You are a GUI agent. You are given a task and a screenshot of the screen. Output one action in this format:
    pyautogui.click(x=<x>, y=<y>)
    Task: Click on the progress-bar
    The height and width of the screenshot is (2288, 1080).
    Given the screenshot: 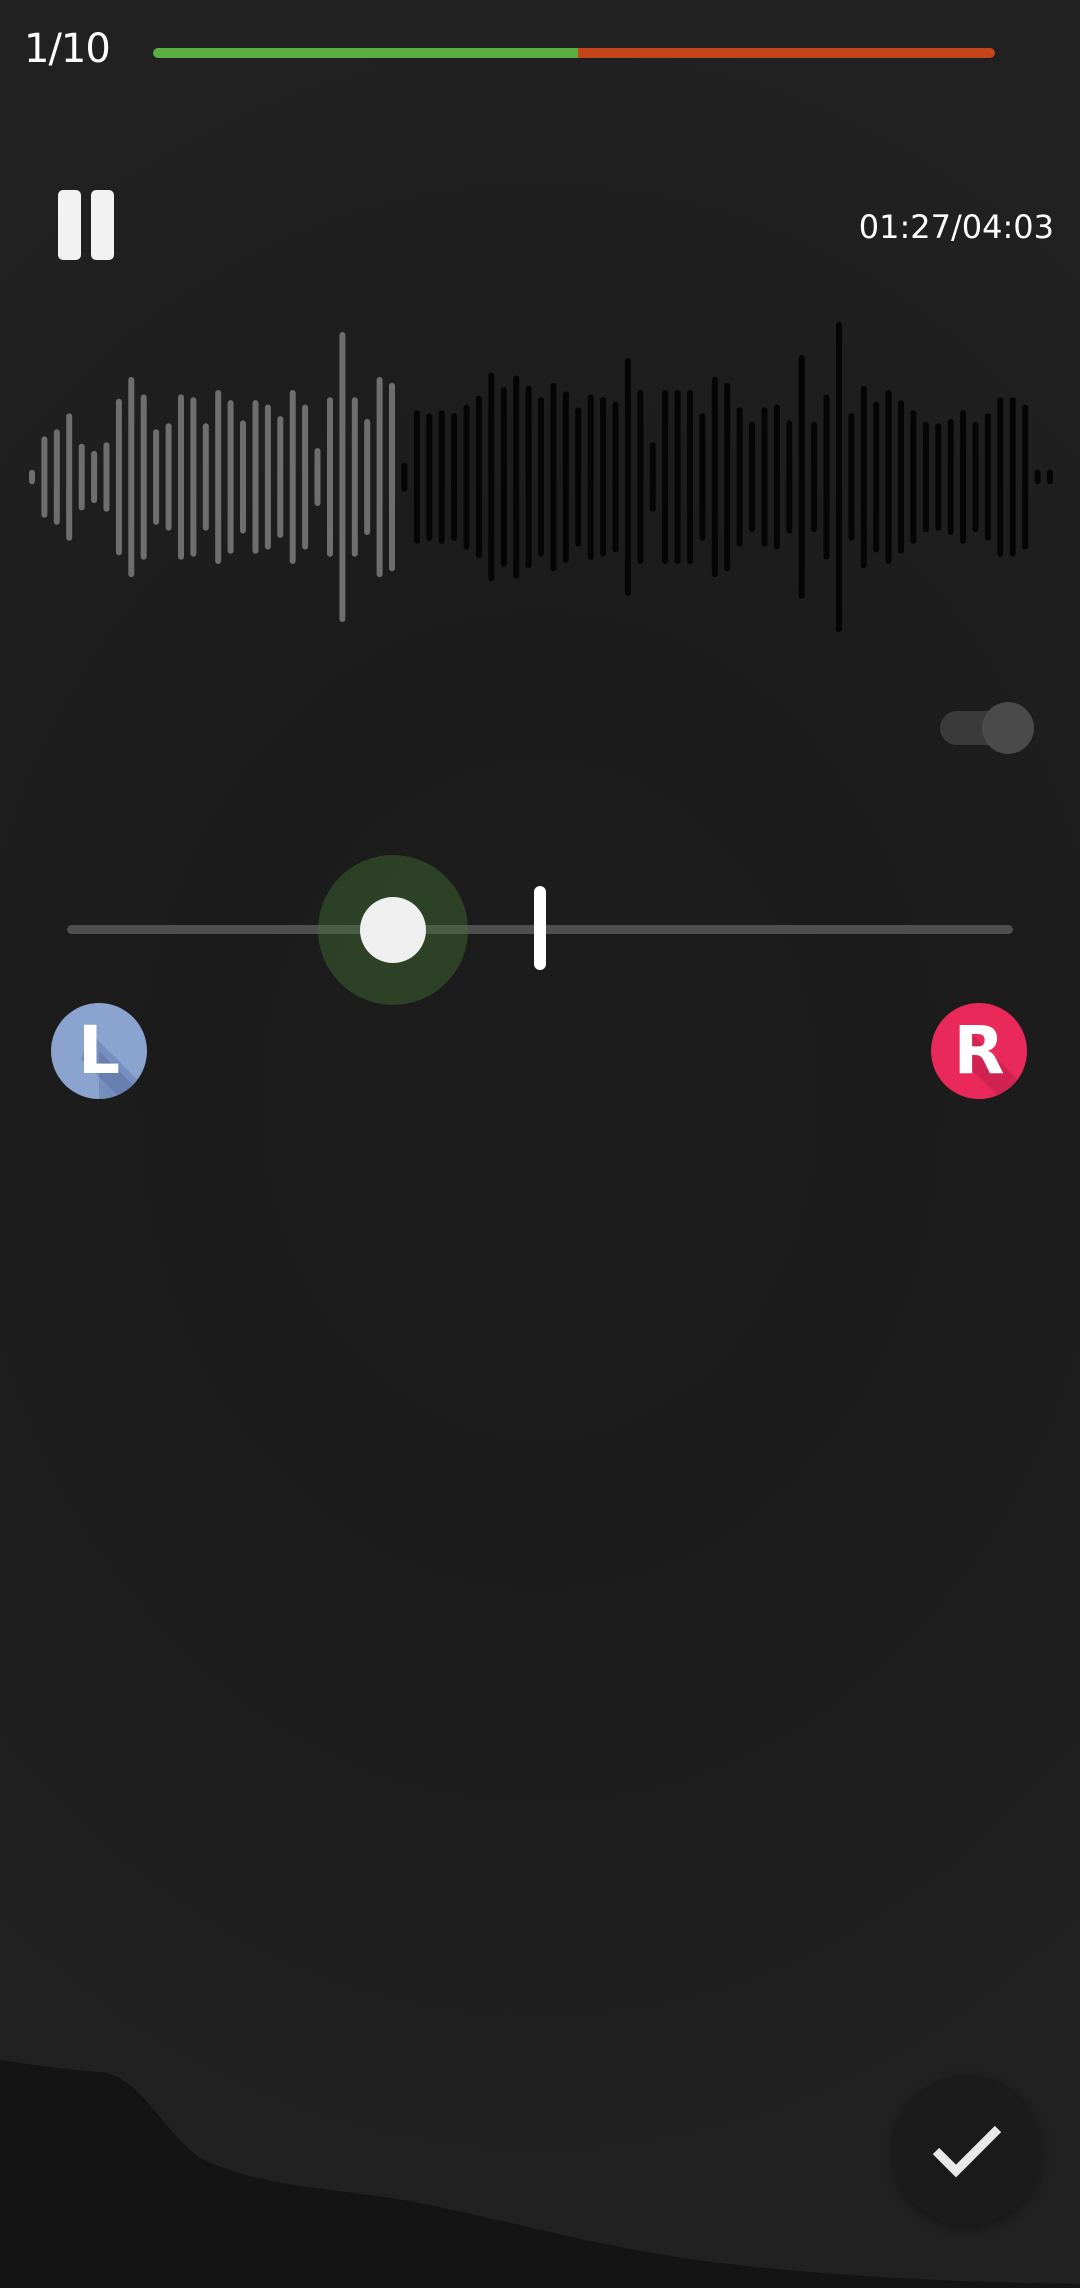 What is the action you would take?
    pyautogui.click(x=574, y=53)
    